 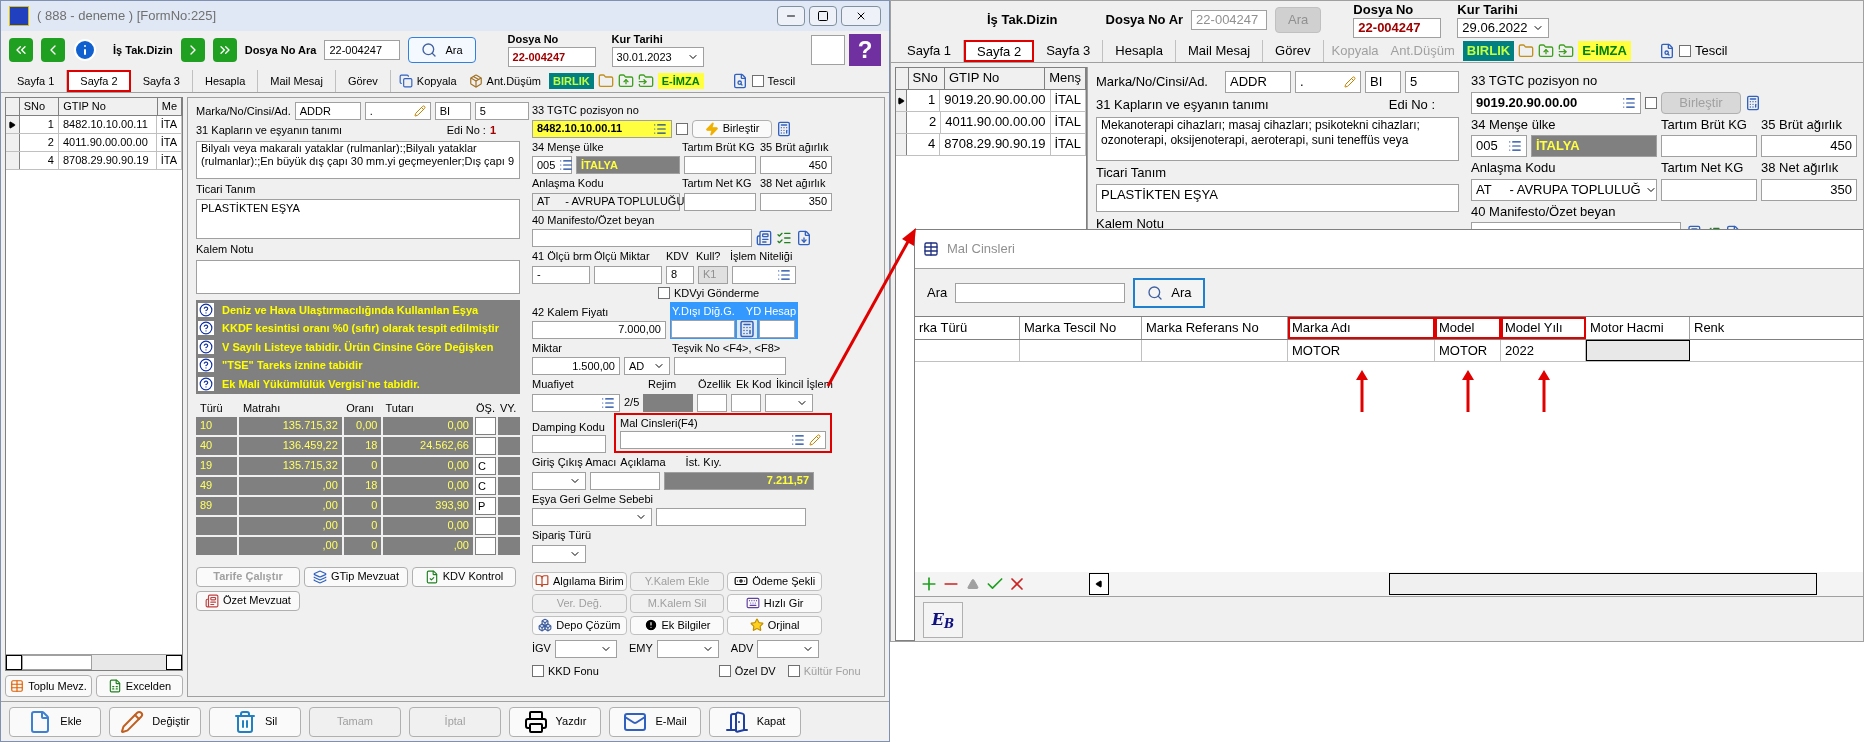 What do you see at coordinates (602, 128) in the screenshot?
I see `text-field: 8482.10.10.00.11` at bounding box center [602, 128].